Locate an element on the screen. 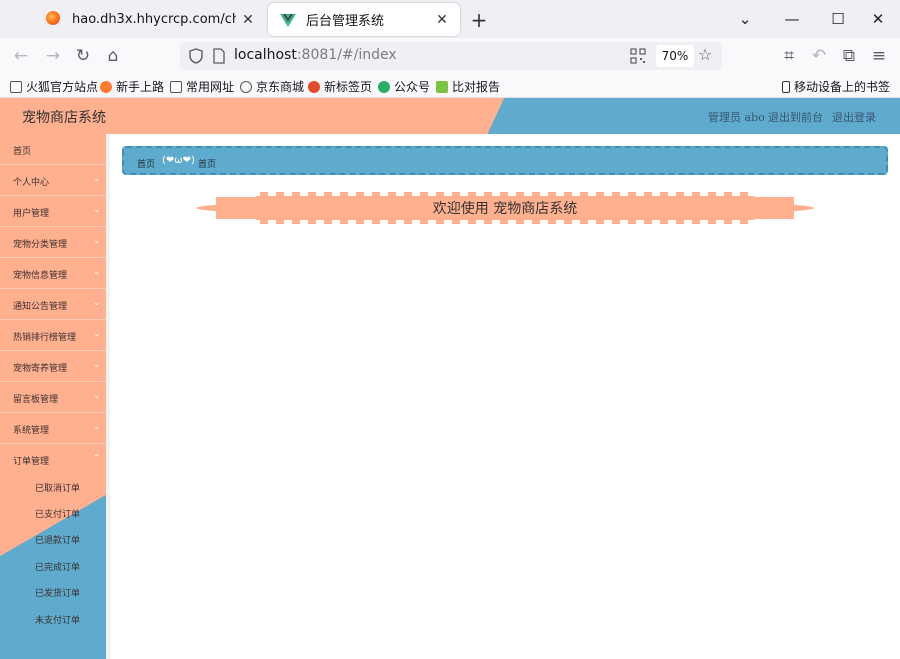 The height and width of the screenshot is (659, 900). sidebar-subitem-shipped-orders: 已发货订单 is located at coordinates (53, 591).